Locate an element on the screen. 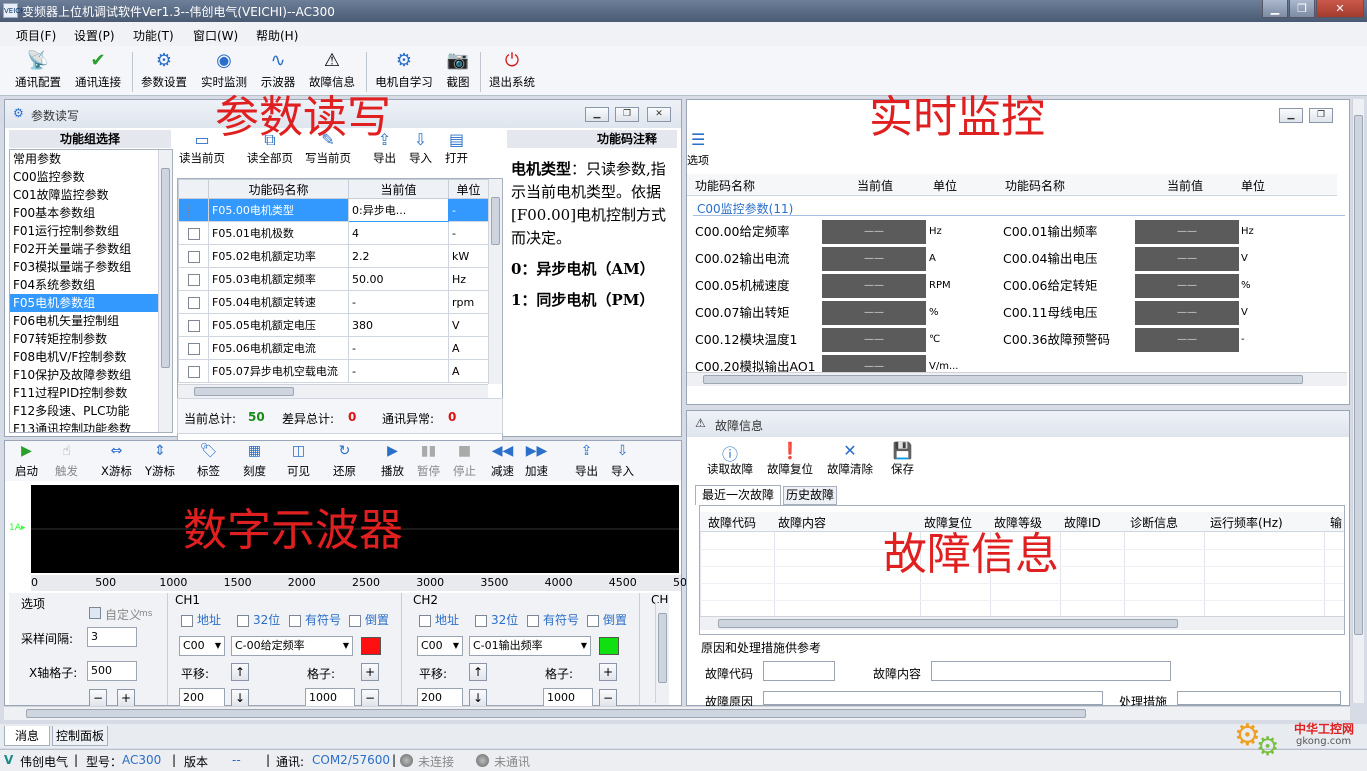  param-action-button: ⇩ 导入 is located at coordinates (420, 148).